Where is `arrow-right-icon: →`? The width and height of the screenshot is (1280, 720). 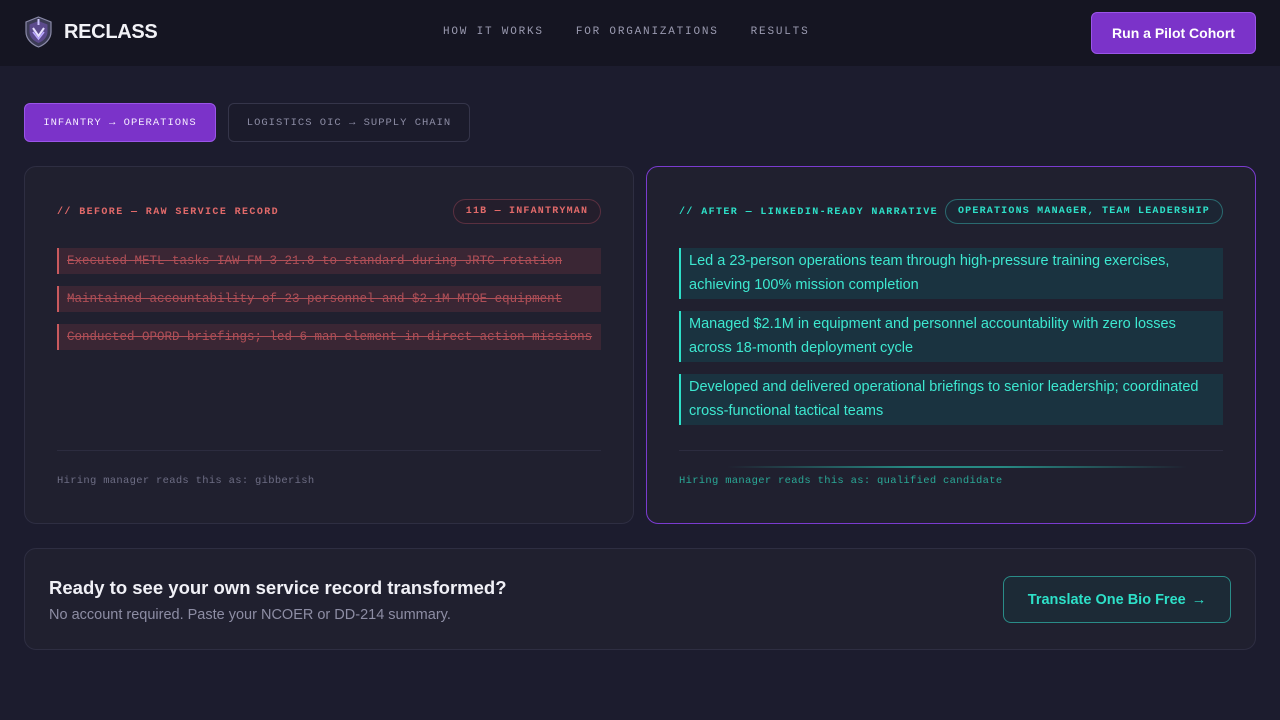 arrow-right-icon: → is located at coordinates (1199, 599).